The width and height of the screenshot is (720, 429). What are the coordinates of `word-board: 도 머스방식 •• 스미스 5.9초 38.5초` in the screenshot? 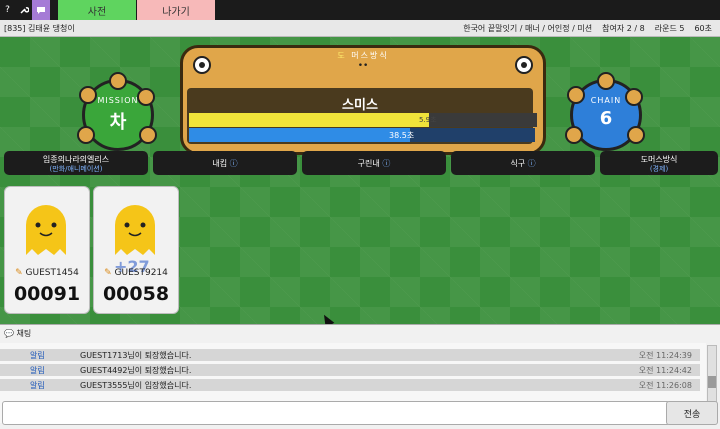 It's located at (363, 100).